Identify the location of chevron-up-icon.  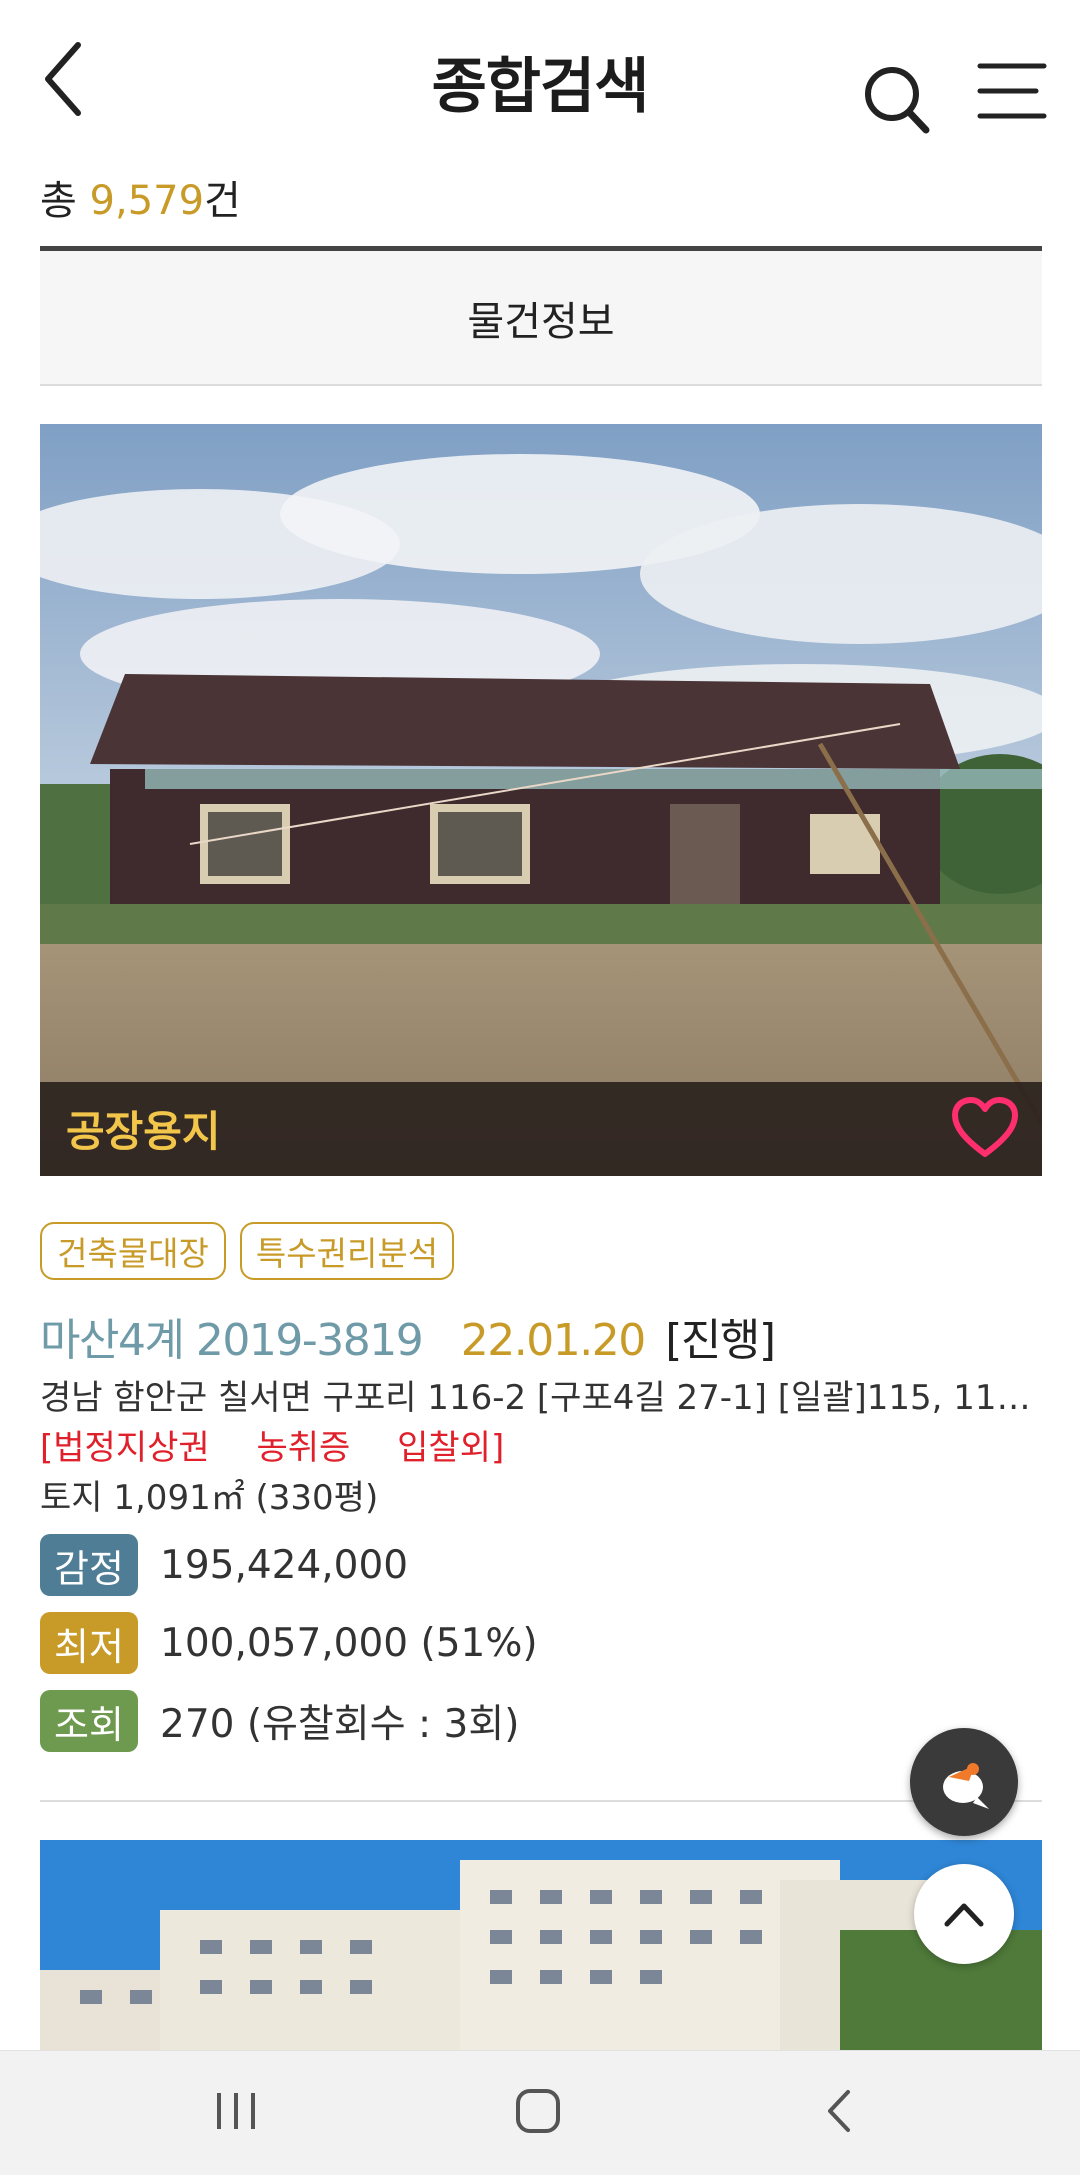
(964, 1915).